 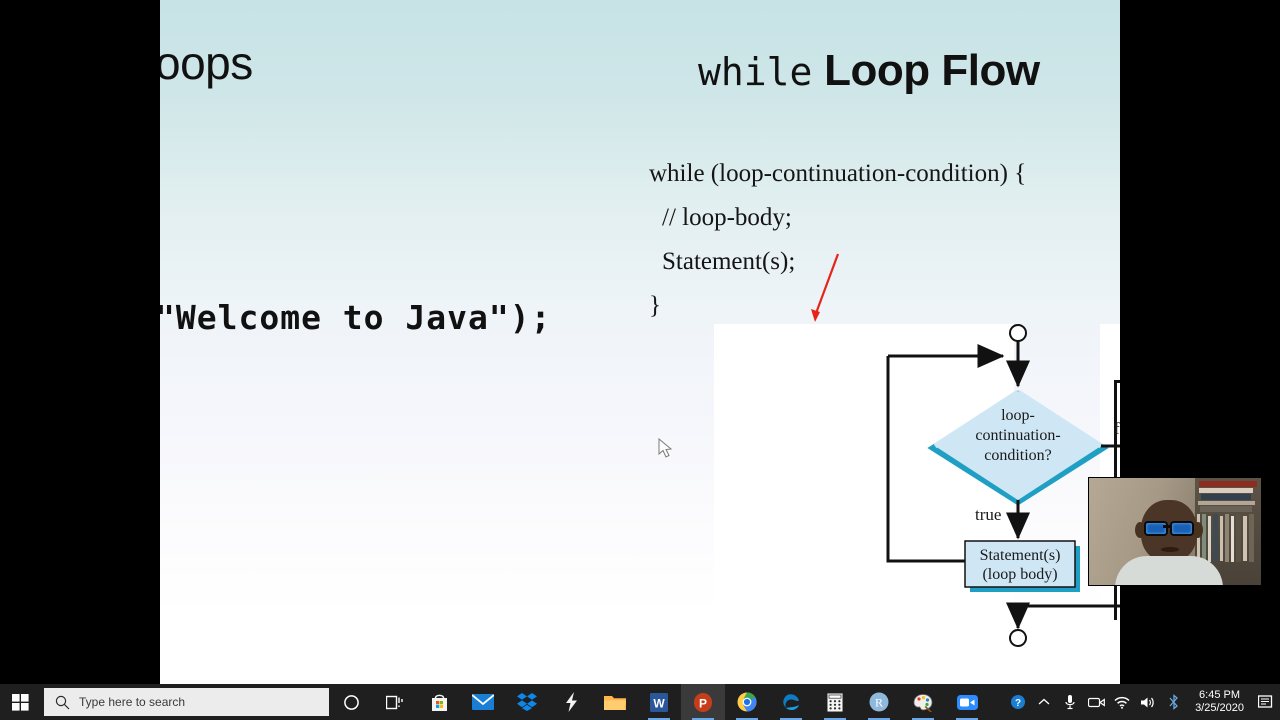 What do you see at coordinates (1169, 570) in the screenshot?
I see `presenter-shirt` at bounding box center [1169, 570].